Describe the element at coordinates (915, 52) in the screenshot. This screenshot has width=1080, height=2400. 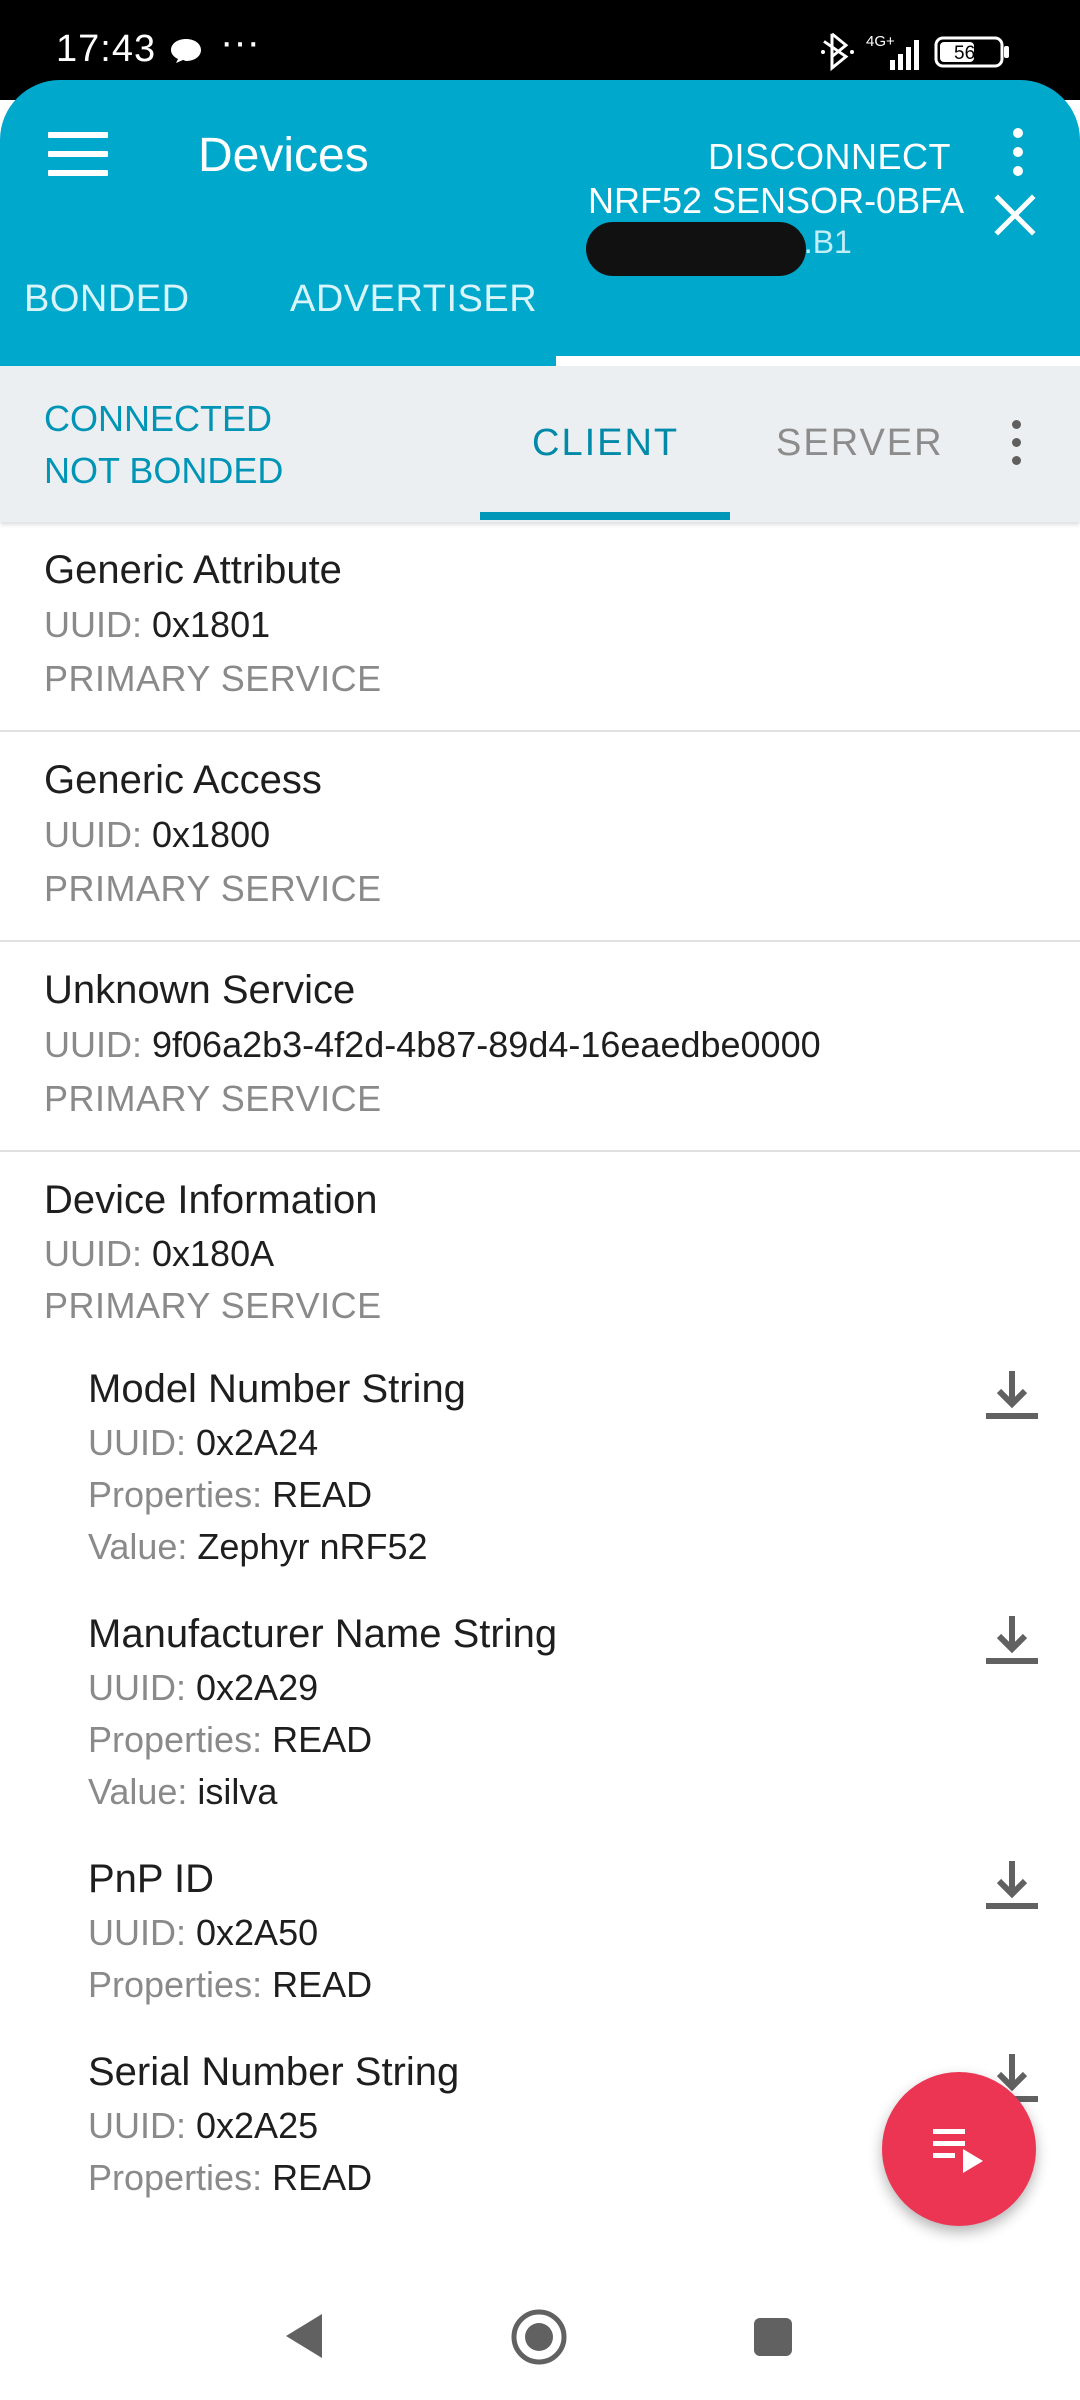
I see `system-status-icons: 4G+ 56` at that location.